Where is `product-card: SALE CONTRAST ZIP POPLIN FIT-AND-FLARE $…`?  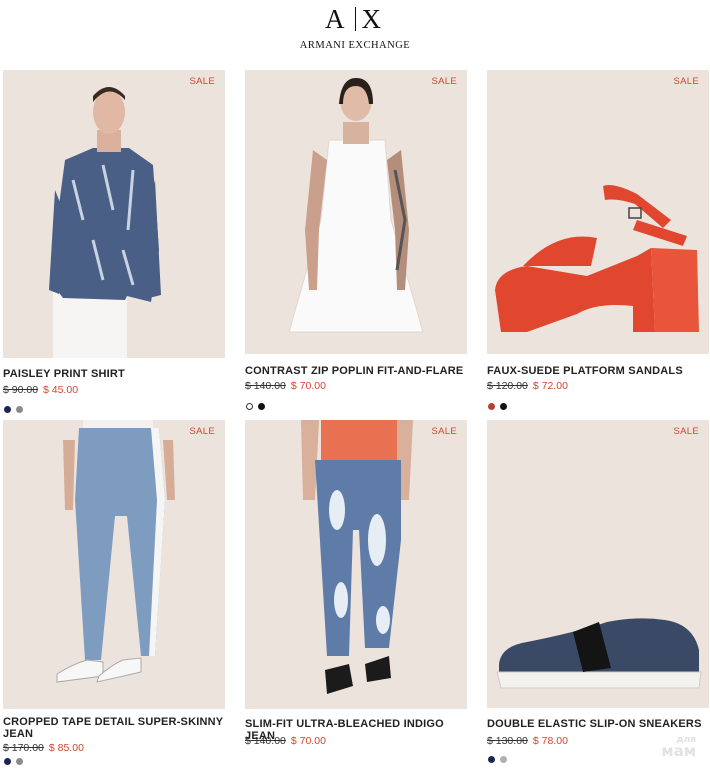
product-card: SALE CONTRAST ZIP POPLIN FIT-AND-FLARE $… is located at coordinates (356, 242).